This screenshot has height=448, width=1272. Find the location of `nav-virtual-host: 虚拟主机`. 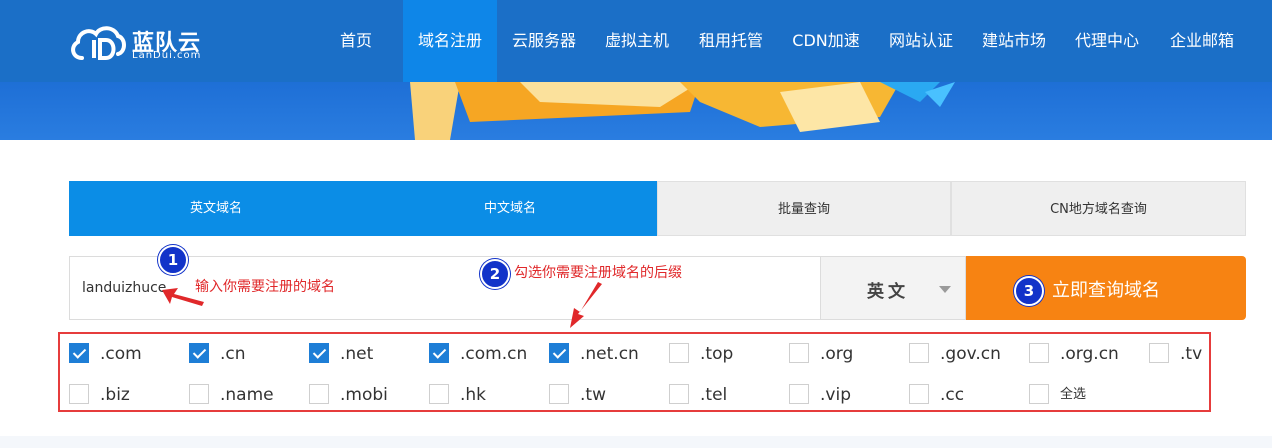

nav-virtual-host: 虚拟主机 is located at coordinates (637, 41).